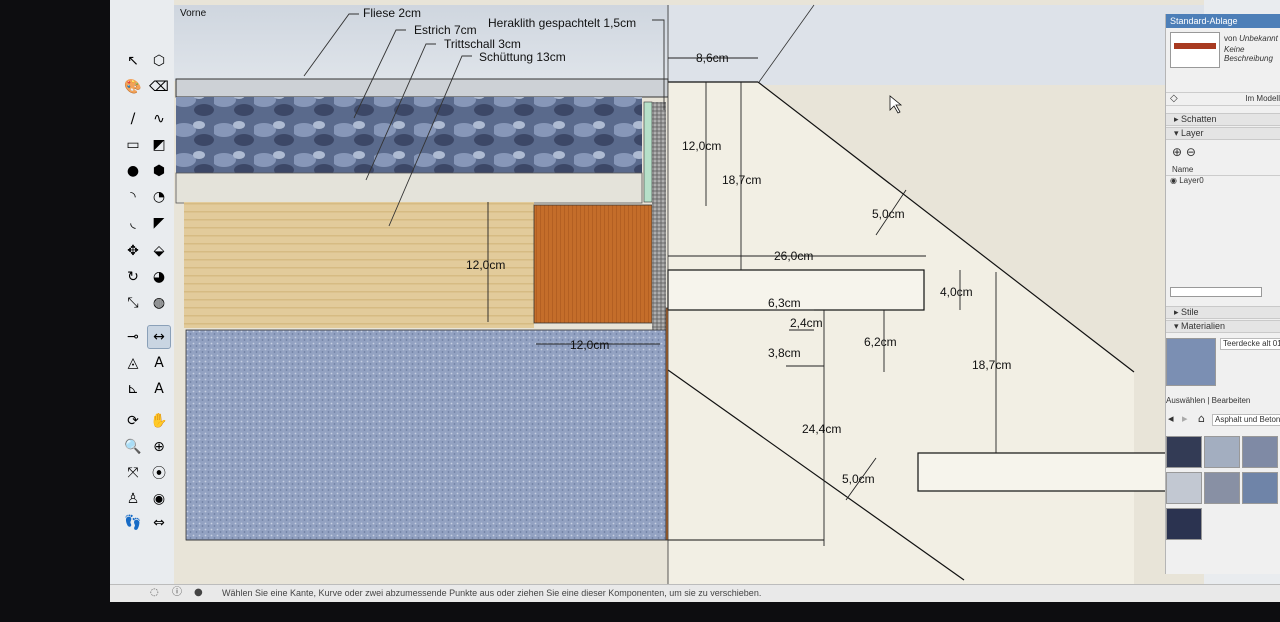 This screenshot has width=1280, height=622. Describe the element at coordinates (1248, 54) in the screenshot. I see `entity-desc: Keine Beschreibung` at that location.